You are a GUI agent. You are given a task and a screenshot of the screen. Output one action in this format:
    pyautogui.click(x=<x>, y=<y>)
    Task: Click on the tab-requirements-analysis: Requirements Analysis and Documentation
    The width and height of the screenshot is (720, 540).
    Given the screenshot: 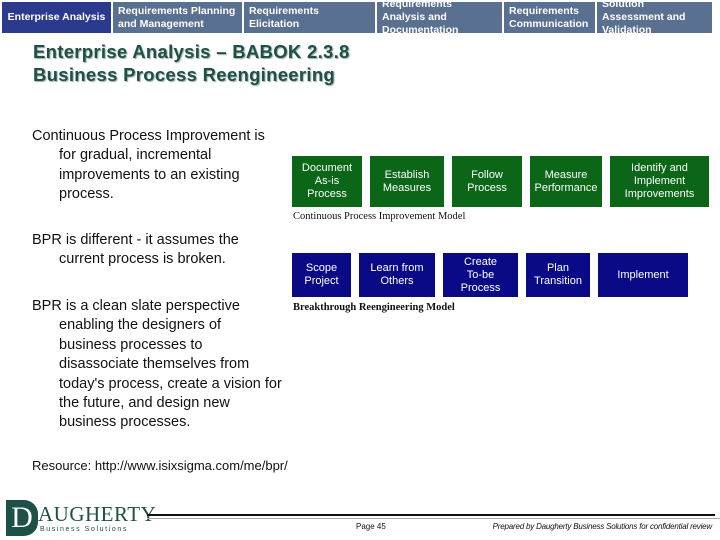 What is the action you would take?
    pyautogui.click(x=439, y=18)
    